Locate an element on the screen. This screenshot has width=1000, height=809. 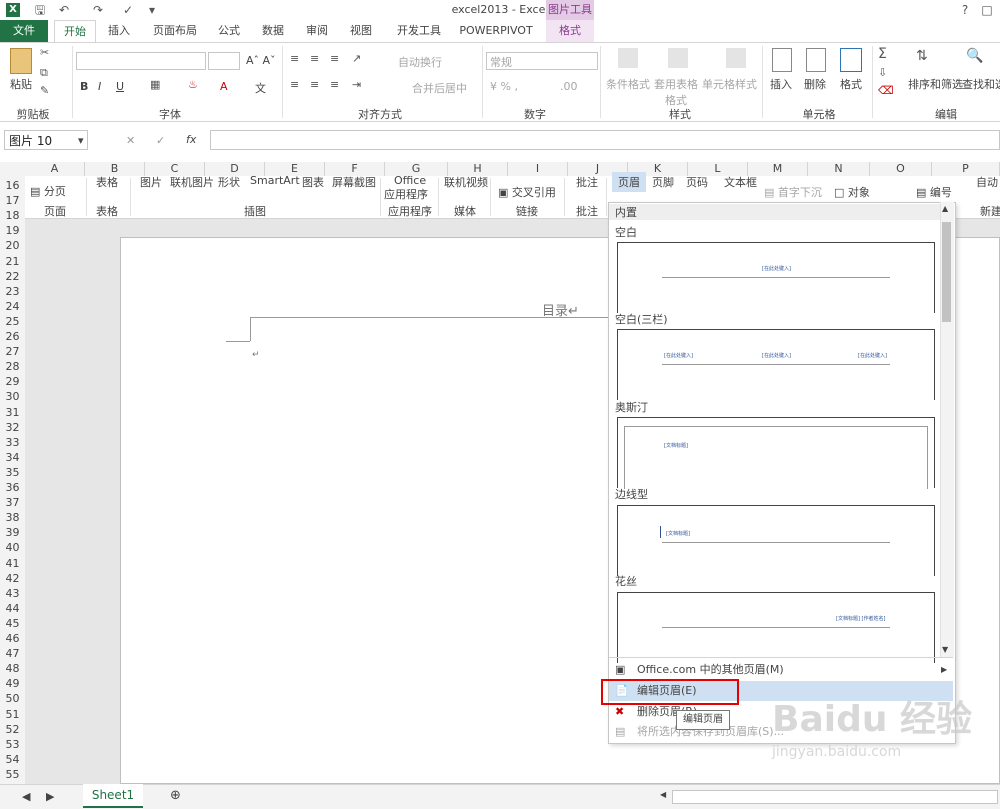
font-name-box is located at coordinates (141, 61).